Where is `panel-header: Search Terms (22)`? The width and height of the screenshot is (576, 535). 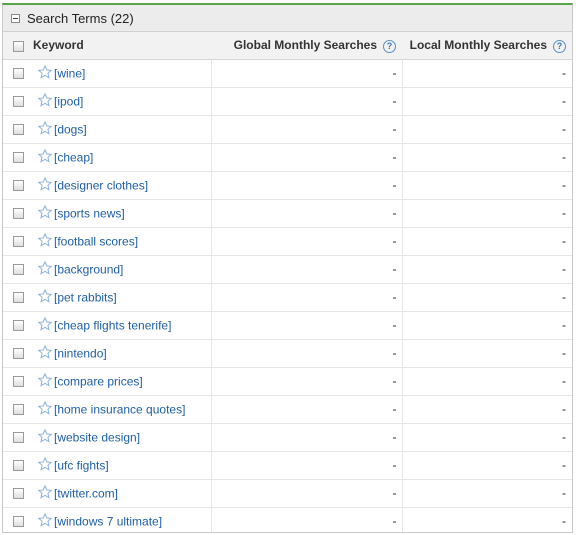 panel-header: Search Terms (22) is located at coordinates (287, 18).